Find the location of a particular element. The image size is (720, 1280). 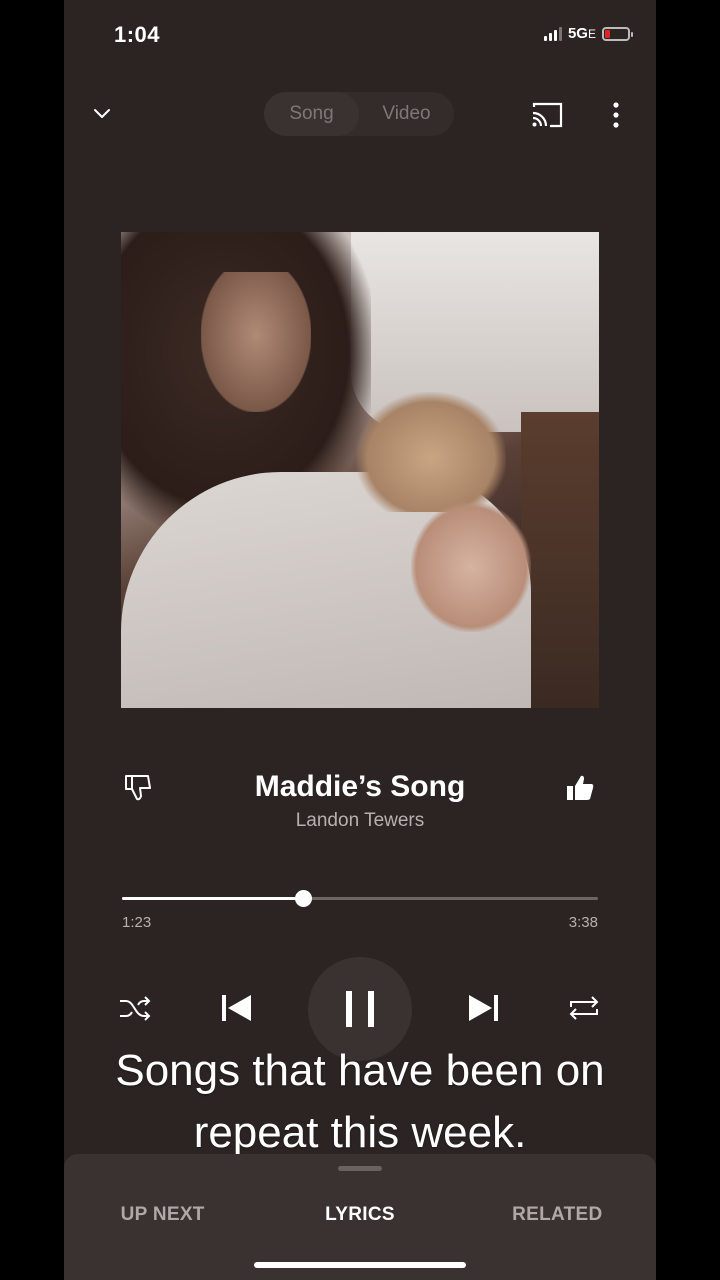

repeat-icon is located at coordinates (584, 1008).